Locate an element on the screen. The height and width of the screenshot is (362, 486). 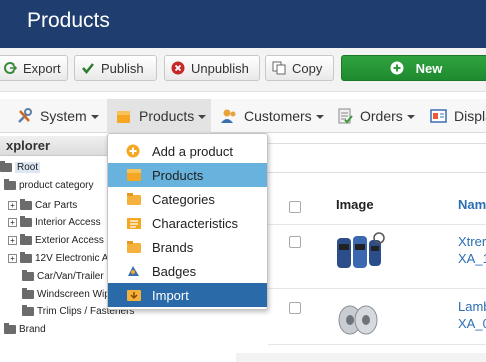
publish-button: Publish is located at coordinates (115, 68).